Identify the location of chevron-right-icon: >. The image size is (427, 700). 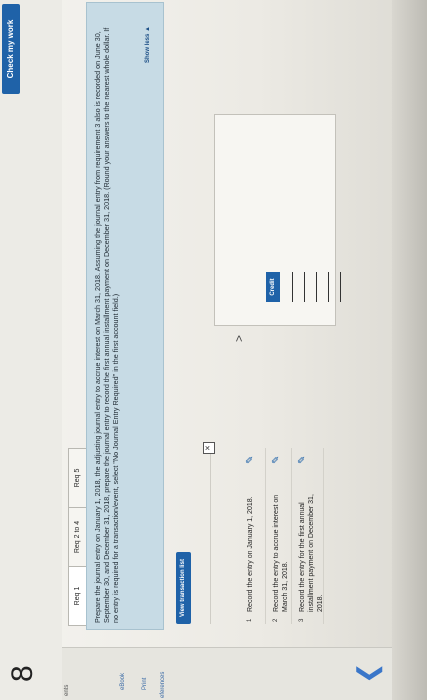
(239, 338).